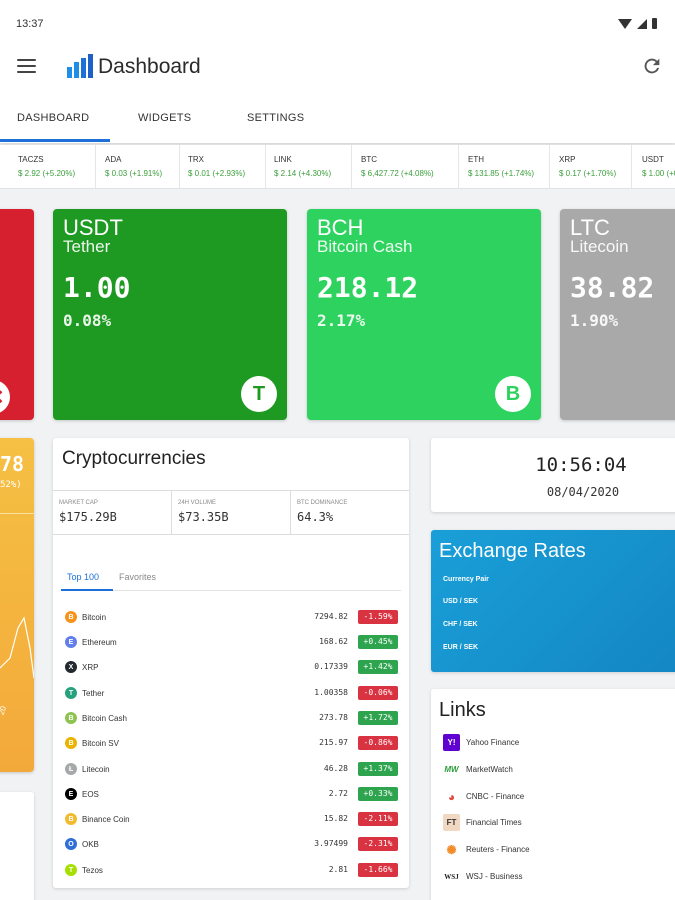 The height and width of the screenshot is (900, 675). Describe the element at coordinates (460, 624) in the screenshot. I see `currency-pair: CHF / SEK` at that location.